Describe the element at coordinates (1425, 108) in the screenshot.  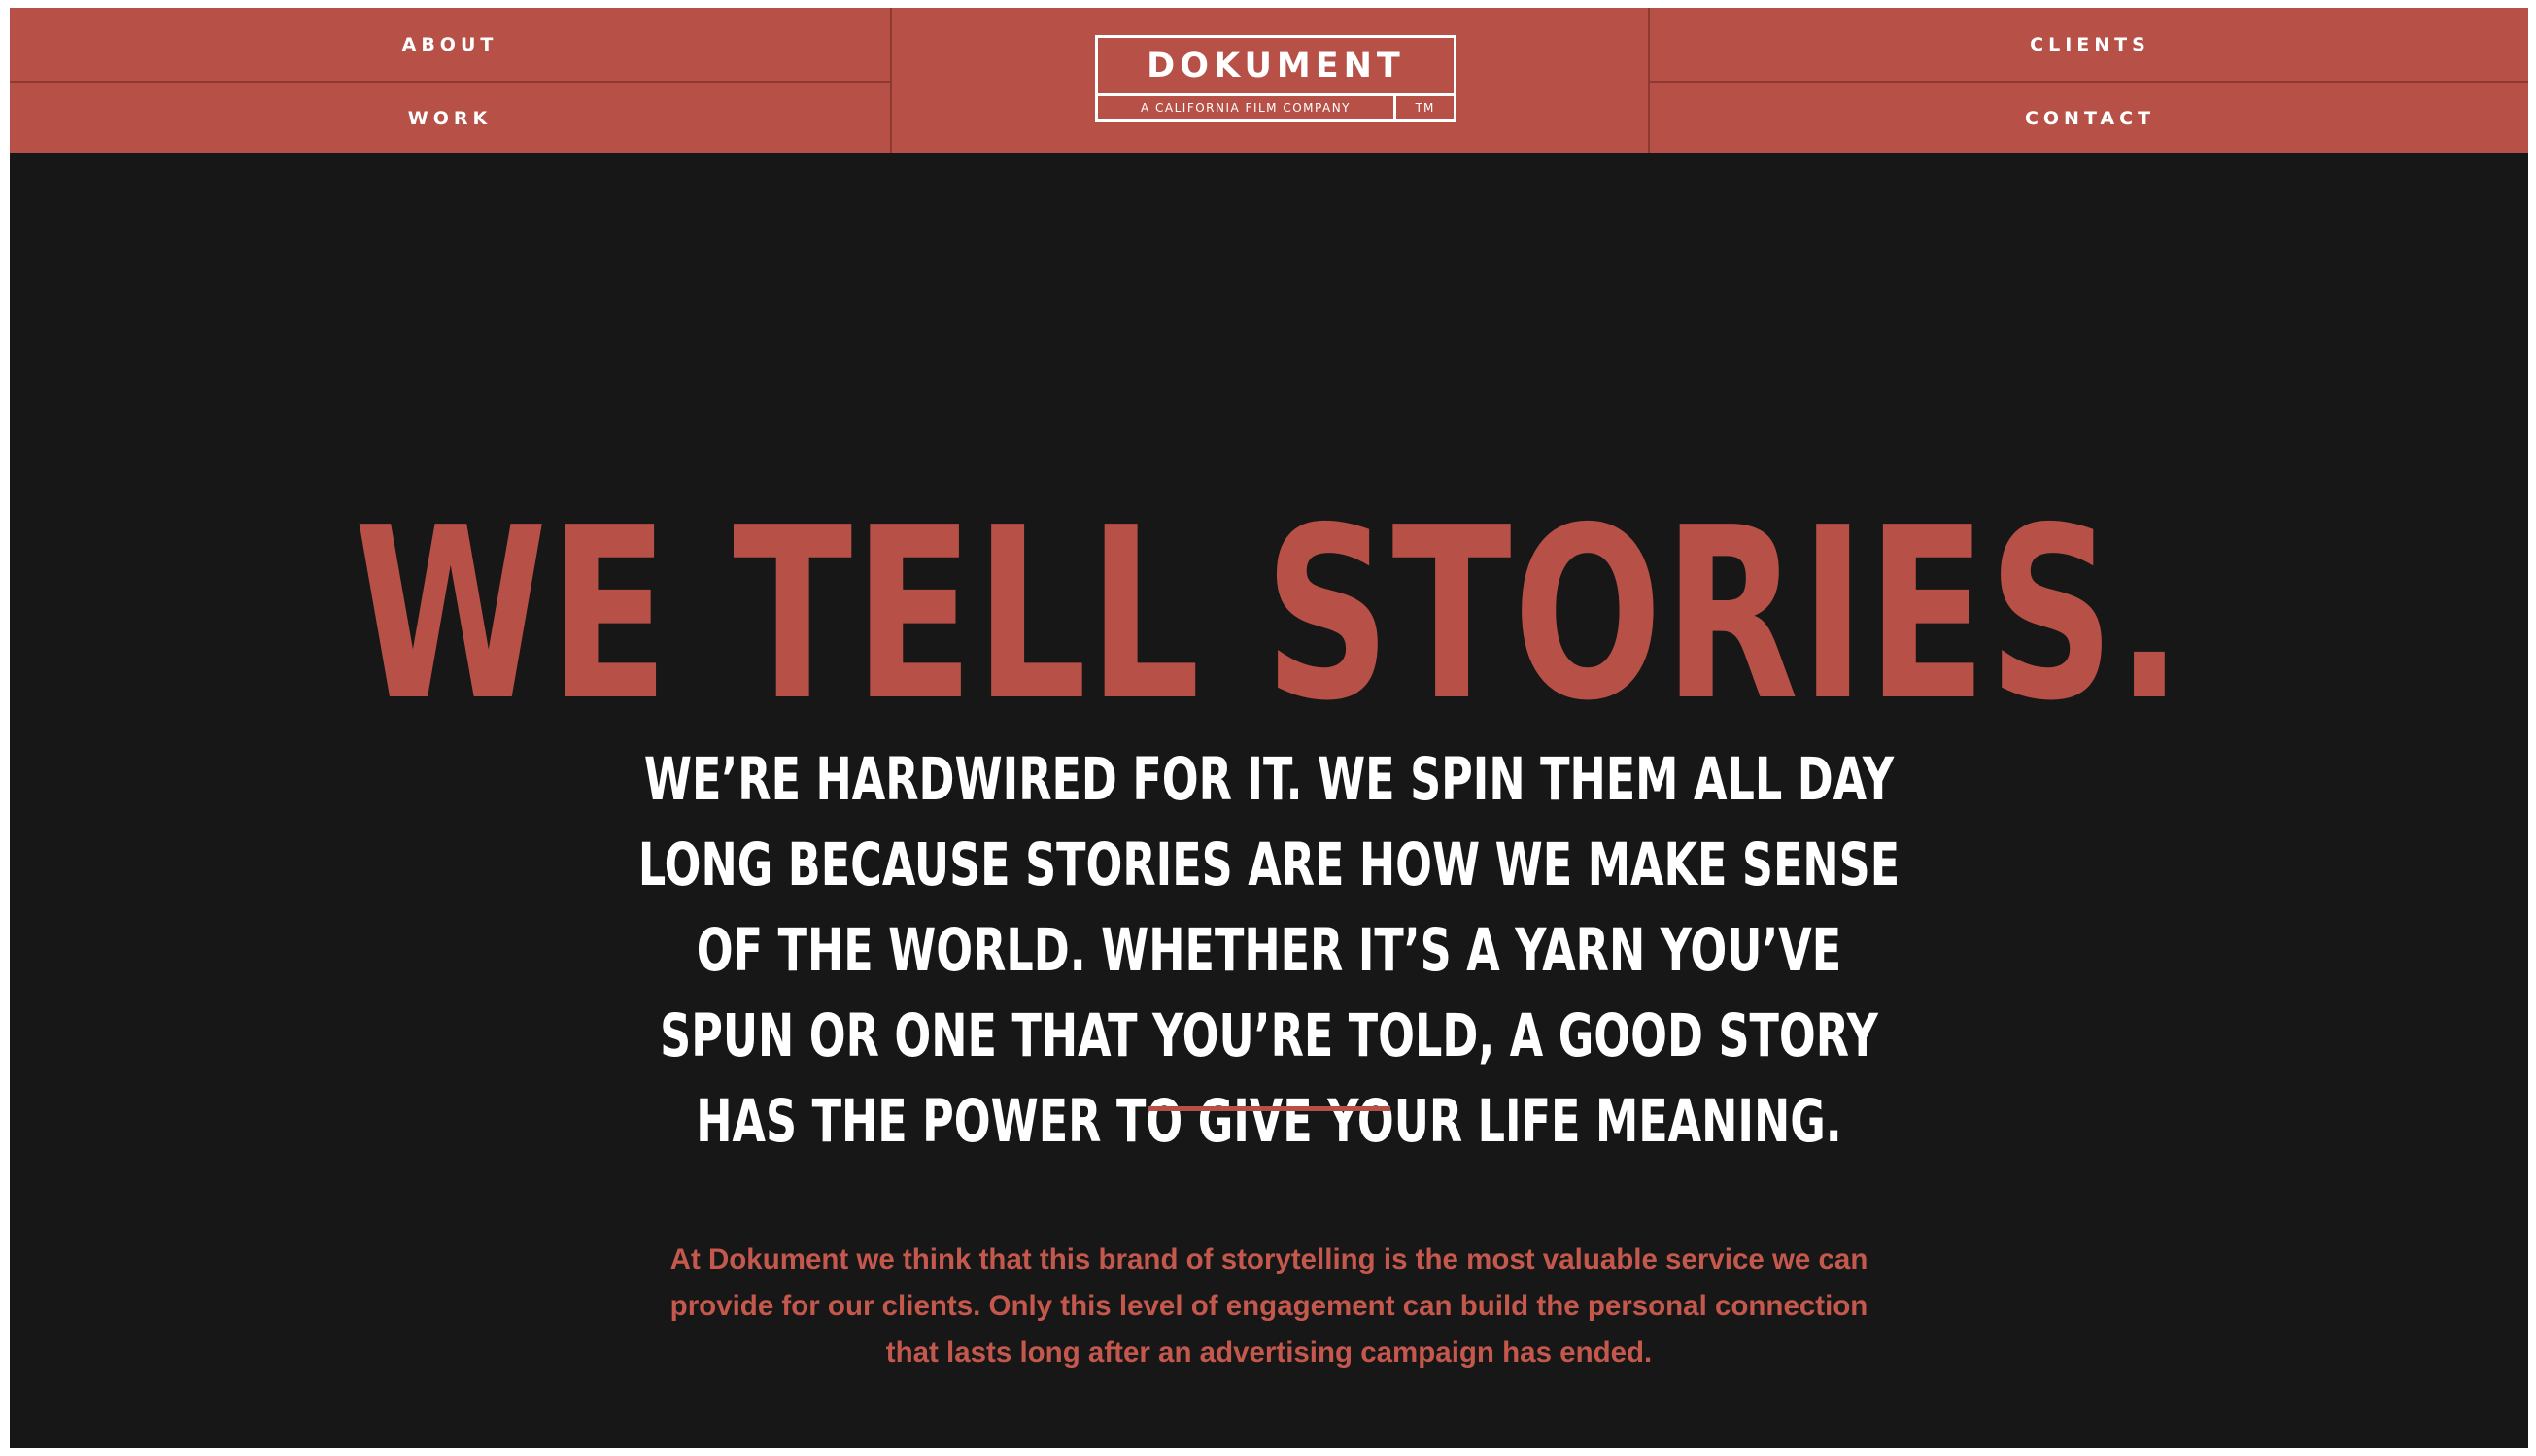
I see `logo-trademark: TM` at that location.